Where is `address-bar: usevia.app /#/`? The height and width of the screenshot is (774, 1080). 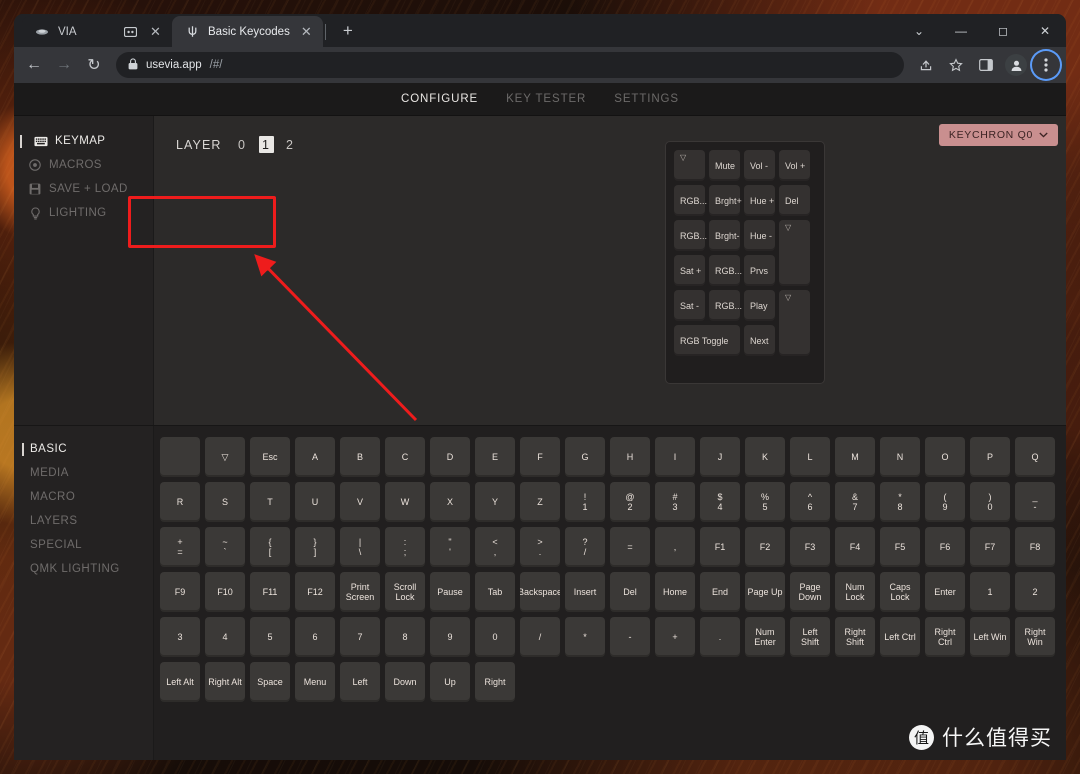
address-bar: usevia.app /#/ is located at coordinates (510, 65).